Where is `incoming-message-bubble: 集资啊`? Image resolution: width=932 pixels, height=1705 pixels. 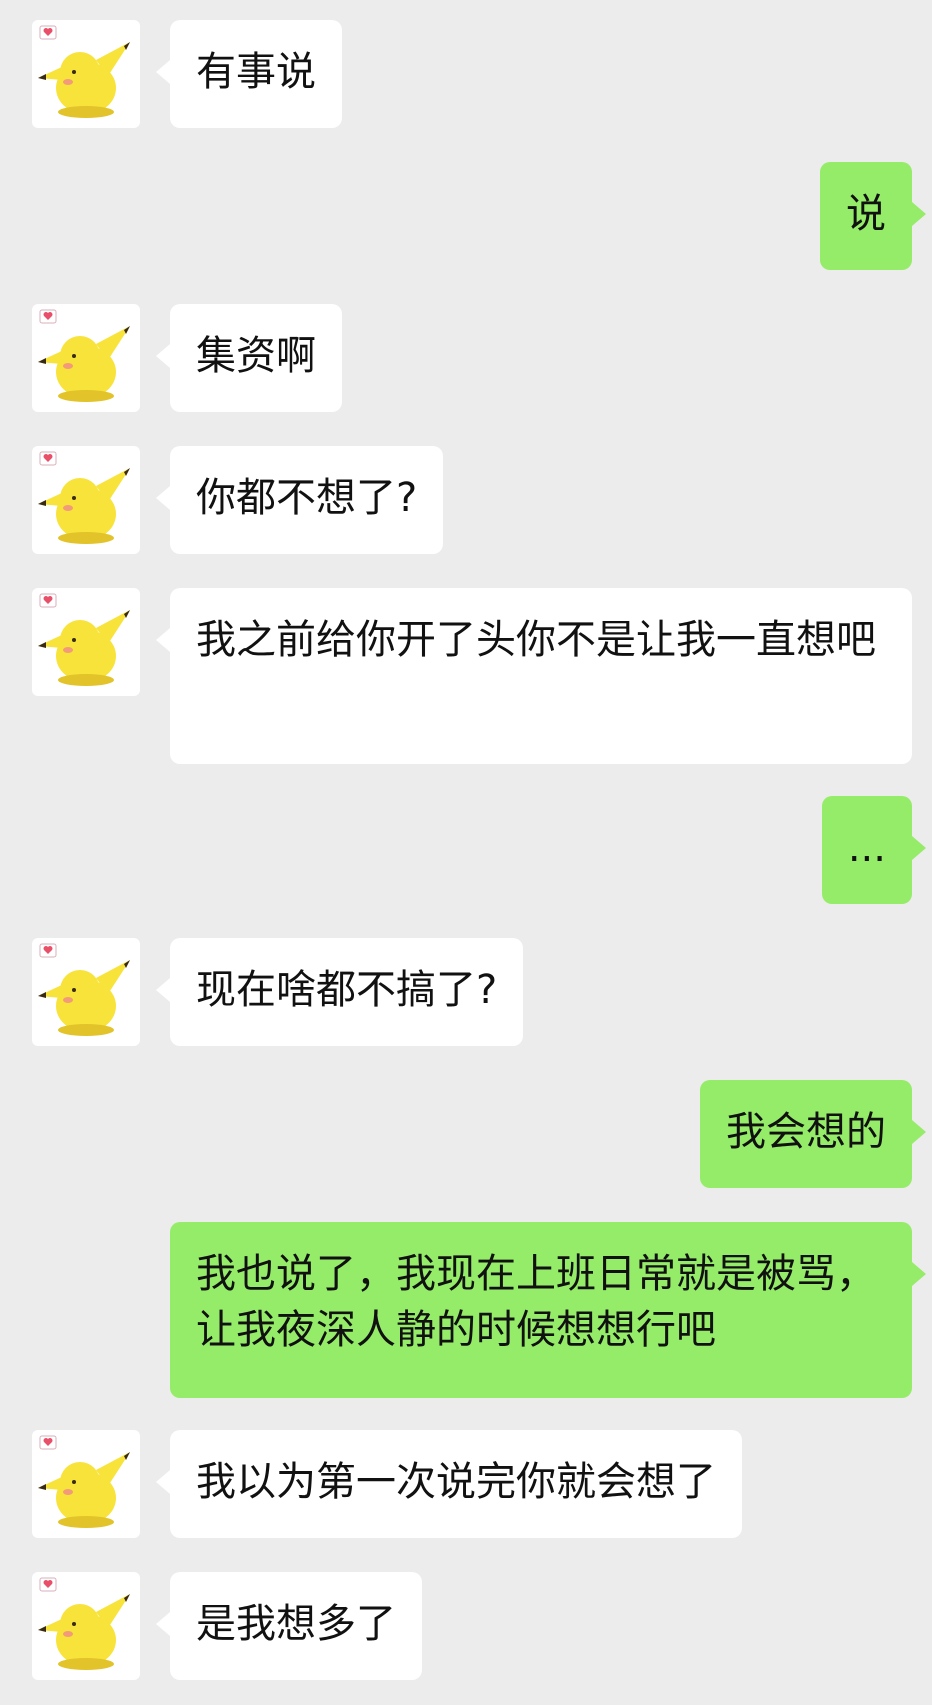
incoming-message-bubble: 集资啊 is located at coordinates (249, 358).